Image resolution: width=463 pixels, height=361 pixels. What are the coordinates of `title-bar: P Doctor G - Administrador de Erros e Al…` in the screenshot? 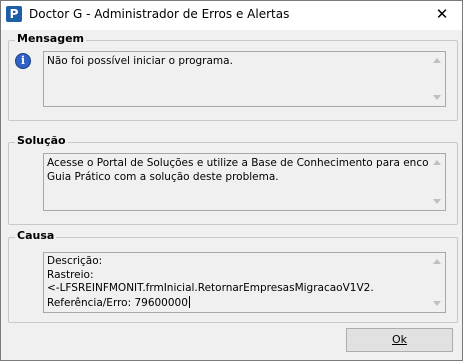 It's located at (231, 15).